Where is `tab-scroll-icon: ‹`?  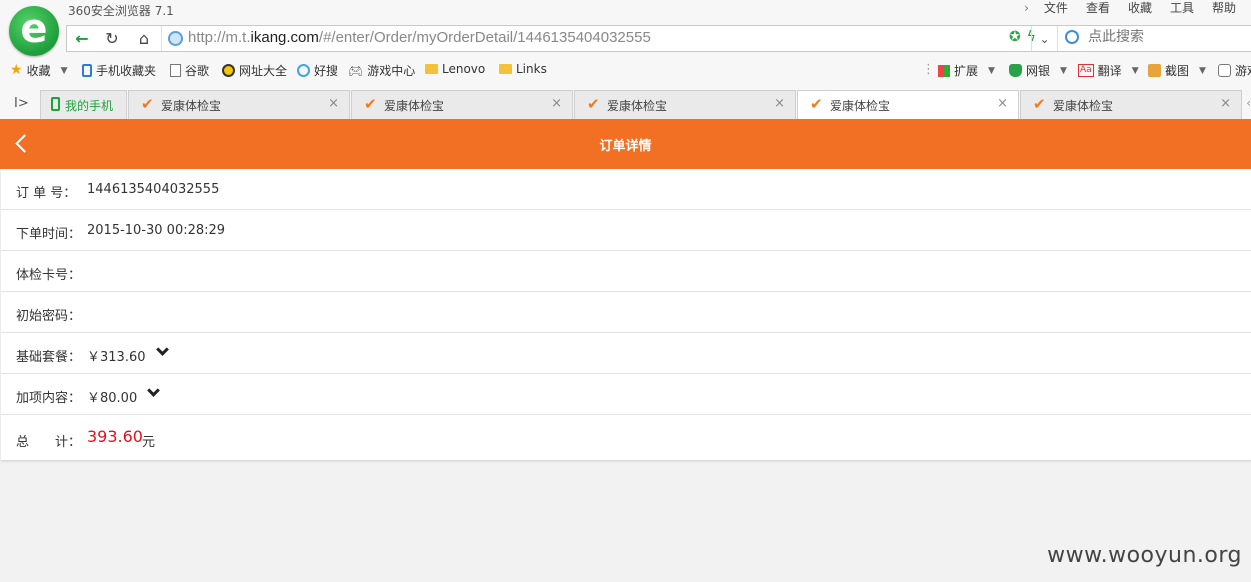 tab-scroll-icon: ‹ is located at coordinates (1248, 103).